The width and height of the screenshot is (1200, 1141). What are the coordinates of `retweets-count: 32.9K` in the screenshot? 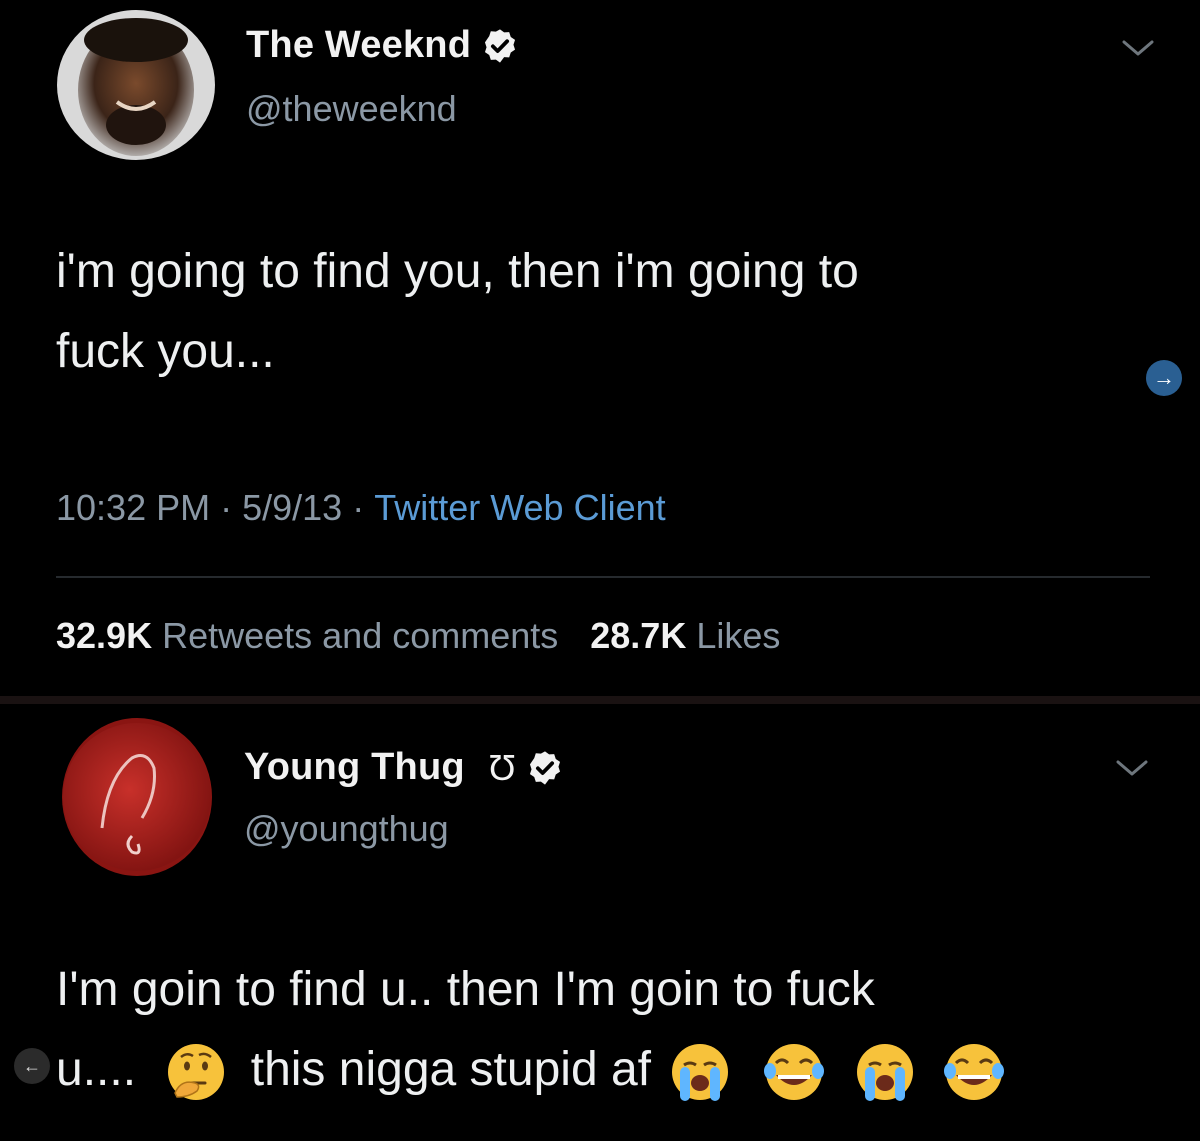 It's located at (104, 635).